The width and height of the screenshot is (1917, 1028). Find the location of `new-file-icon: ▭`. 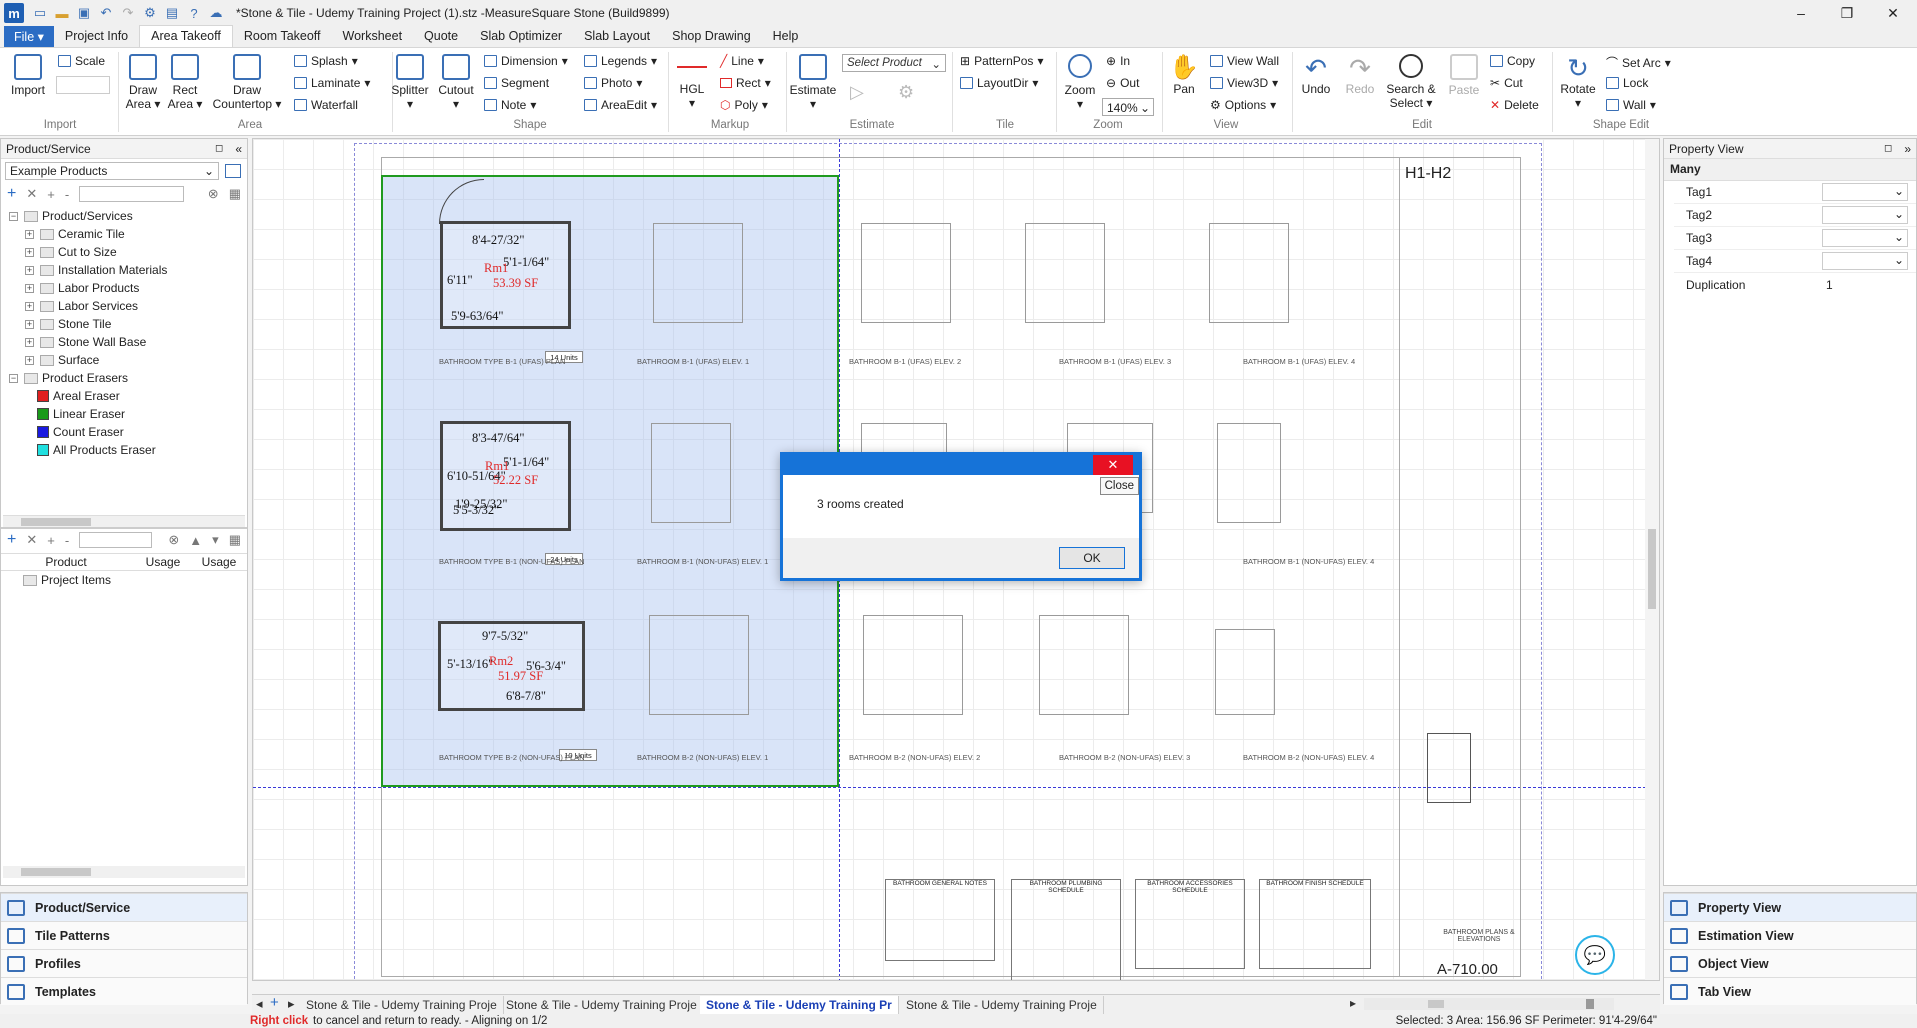

new-file-icon: ▭ is located at coordinates (40, 13).